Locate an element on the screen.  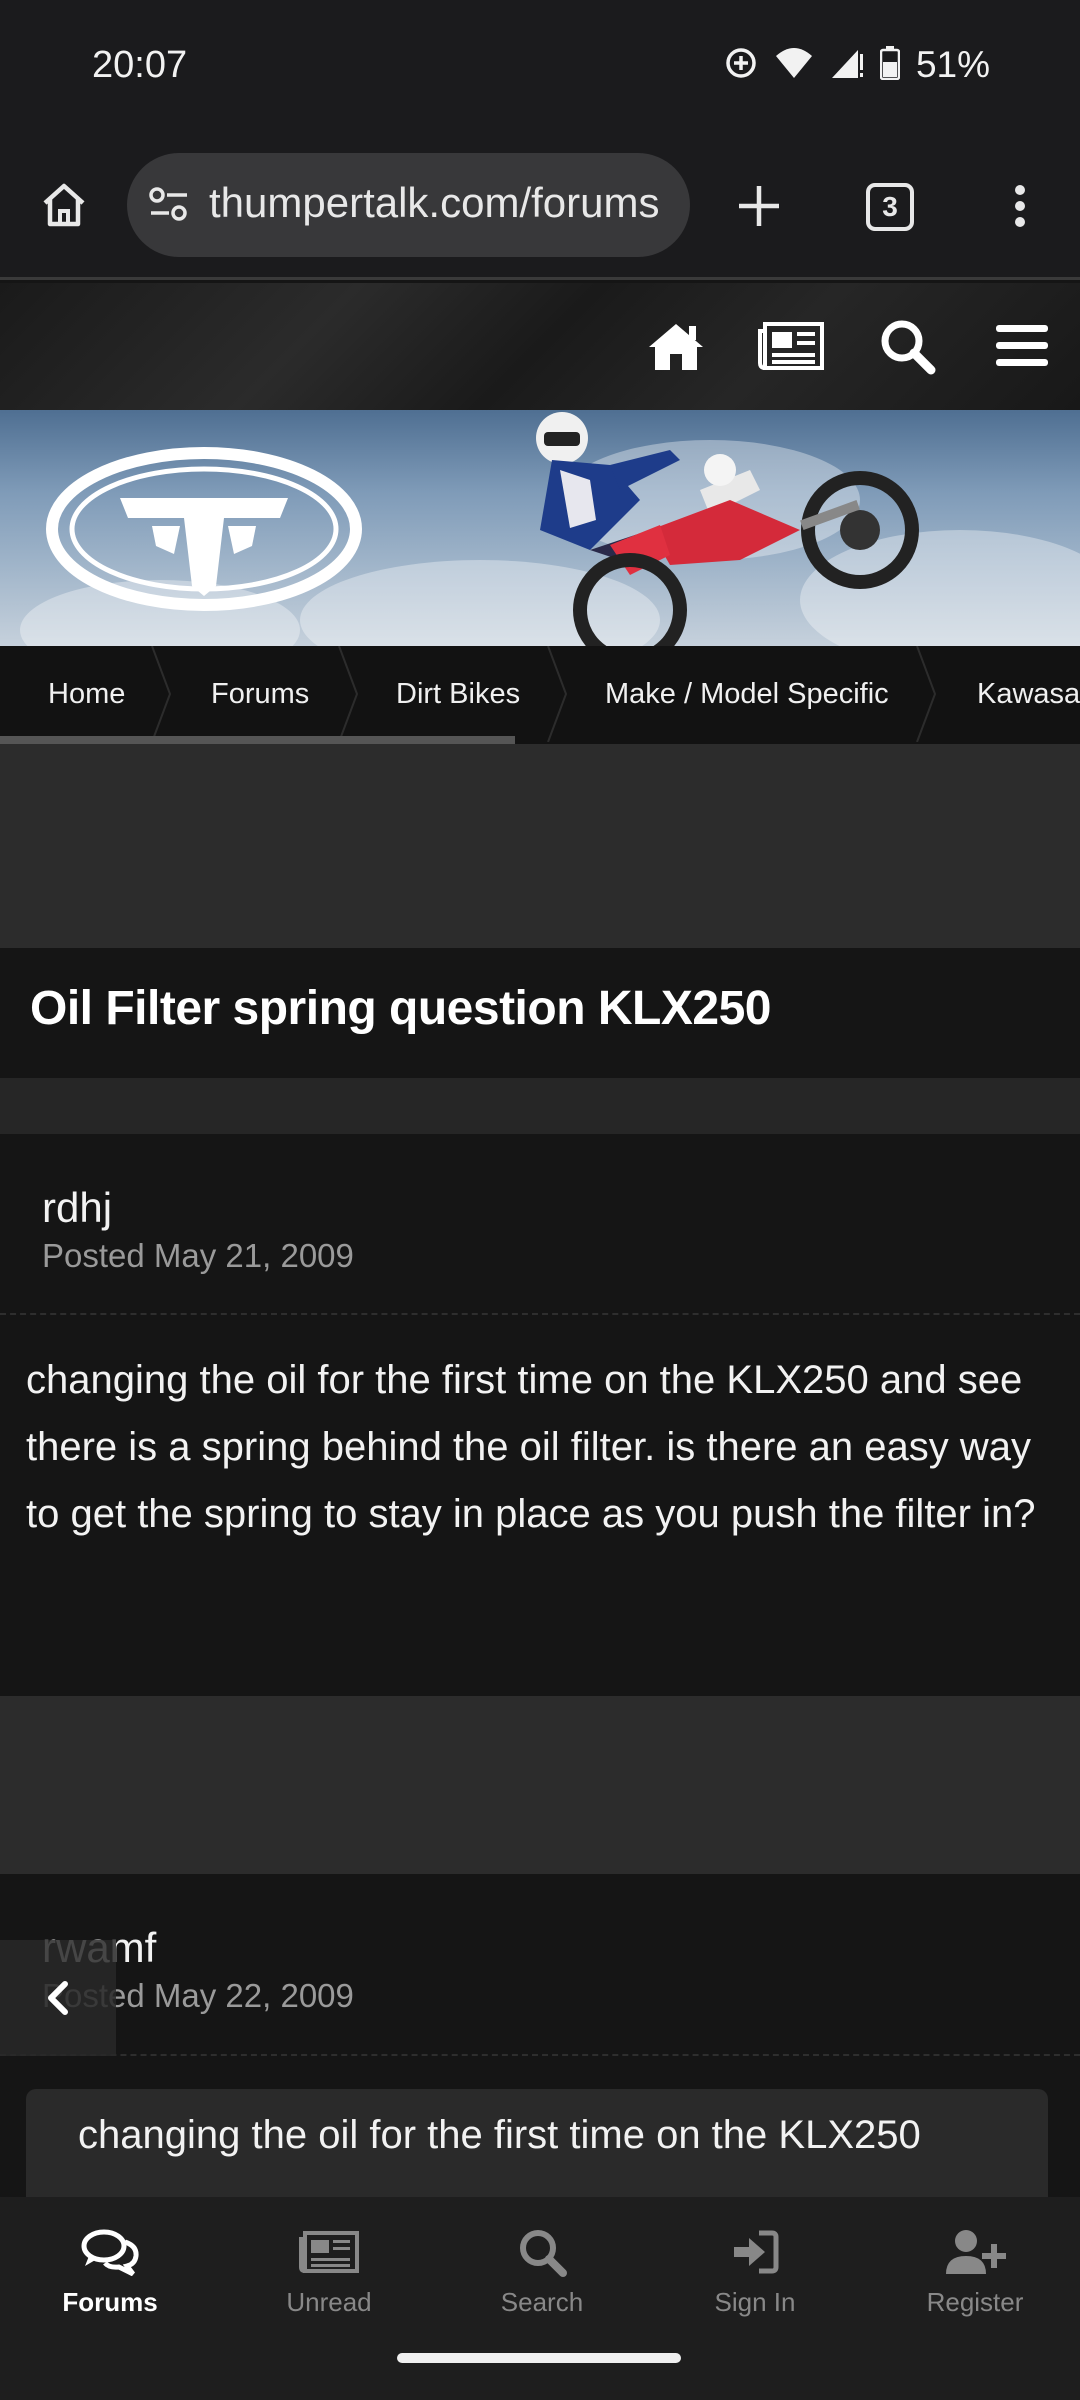
bottom-nav-register: Register is located at coordinates (973, 2266).